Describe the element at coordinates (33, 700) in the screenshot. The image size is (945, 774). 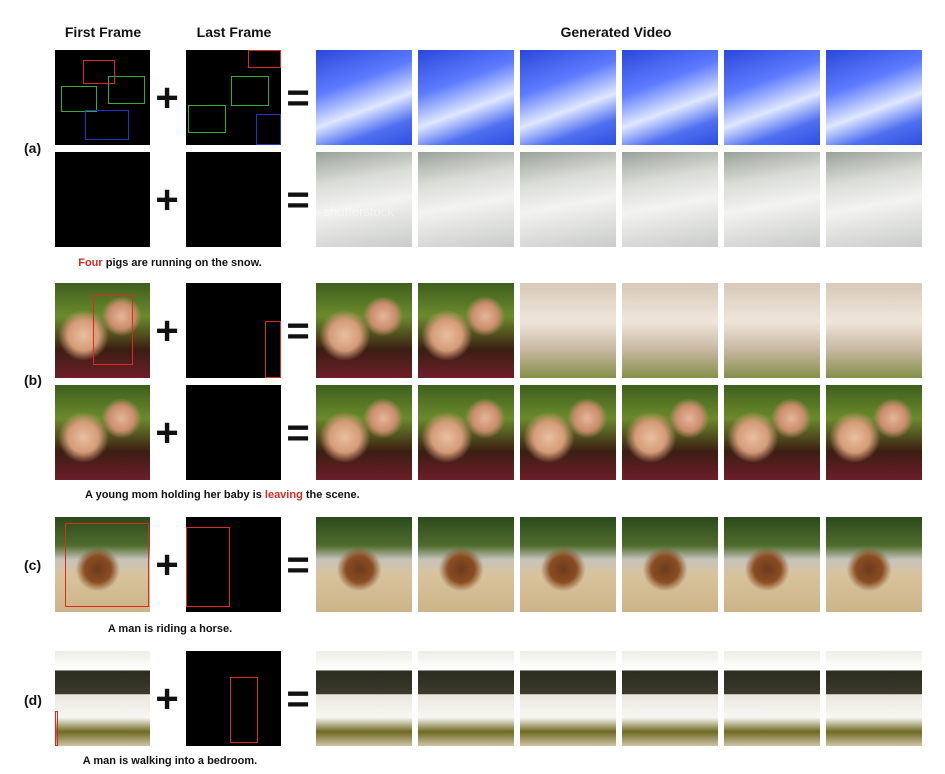
I see `row-label-d: (d)` at that location.